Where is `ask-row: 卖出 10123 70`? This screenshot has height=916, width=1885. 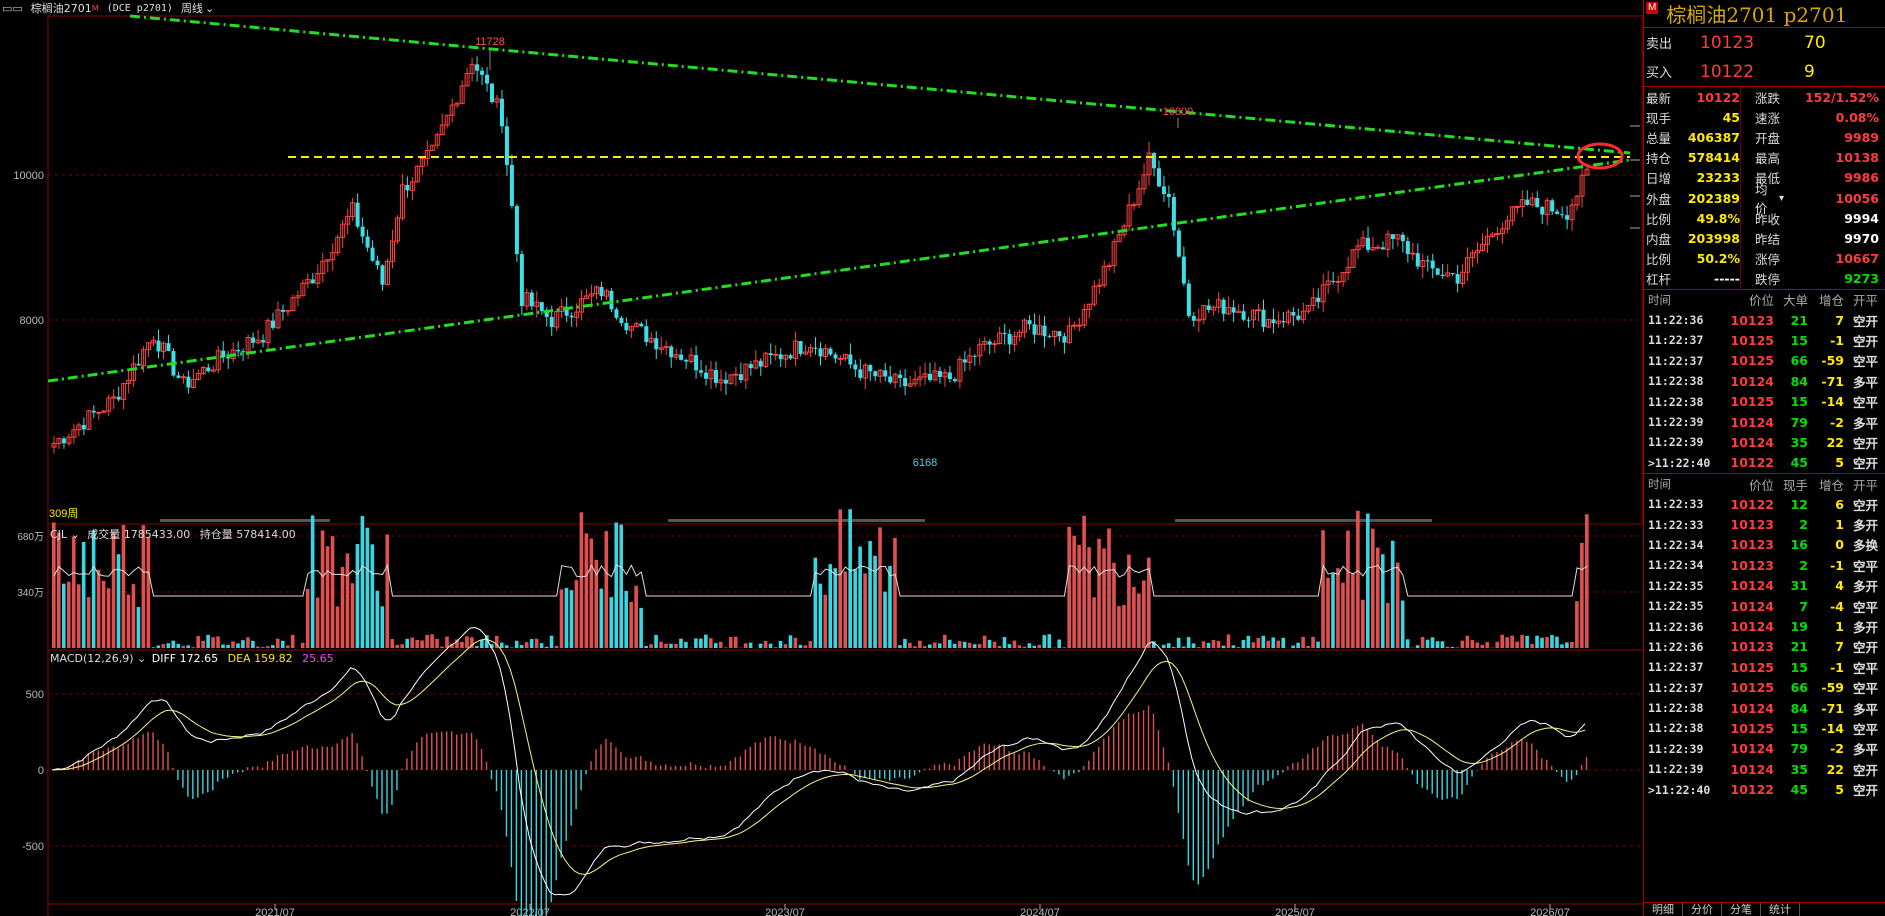 ask-row: 卖出 10123 70 is located at coordinates (1764, 42).